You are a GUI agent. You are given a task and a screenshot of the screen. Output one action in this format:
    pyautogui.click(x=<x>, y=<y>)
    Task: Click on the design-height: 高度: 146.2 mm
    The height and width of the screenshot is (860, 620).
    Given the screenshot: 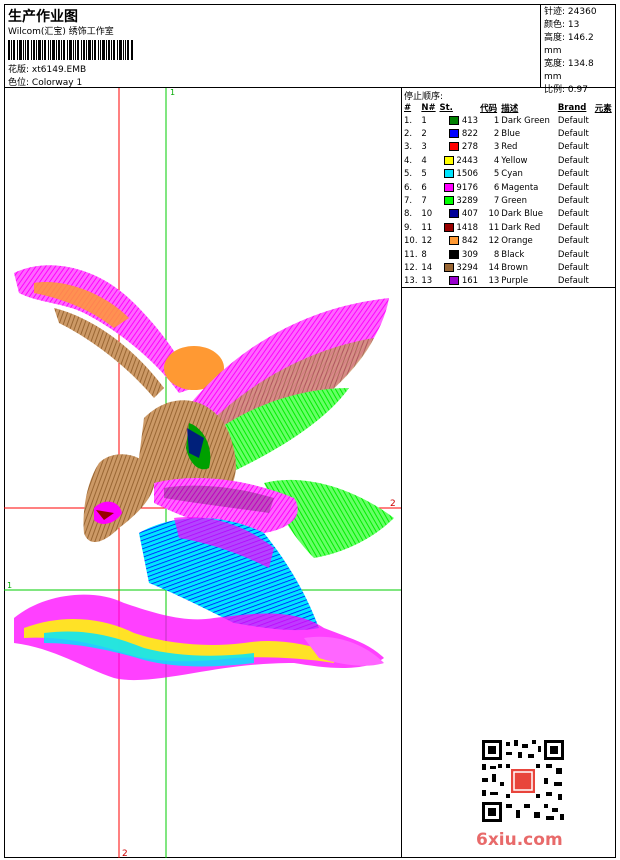 What is the action you would take?
    pyautogui.click(x=569, y=44)
    